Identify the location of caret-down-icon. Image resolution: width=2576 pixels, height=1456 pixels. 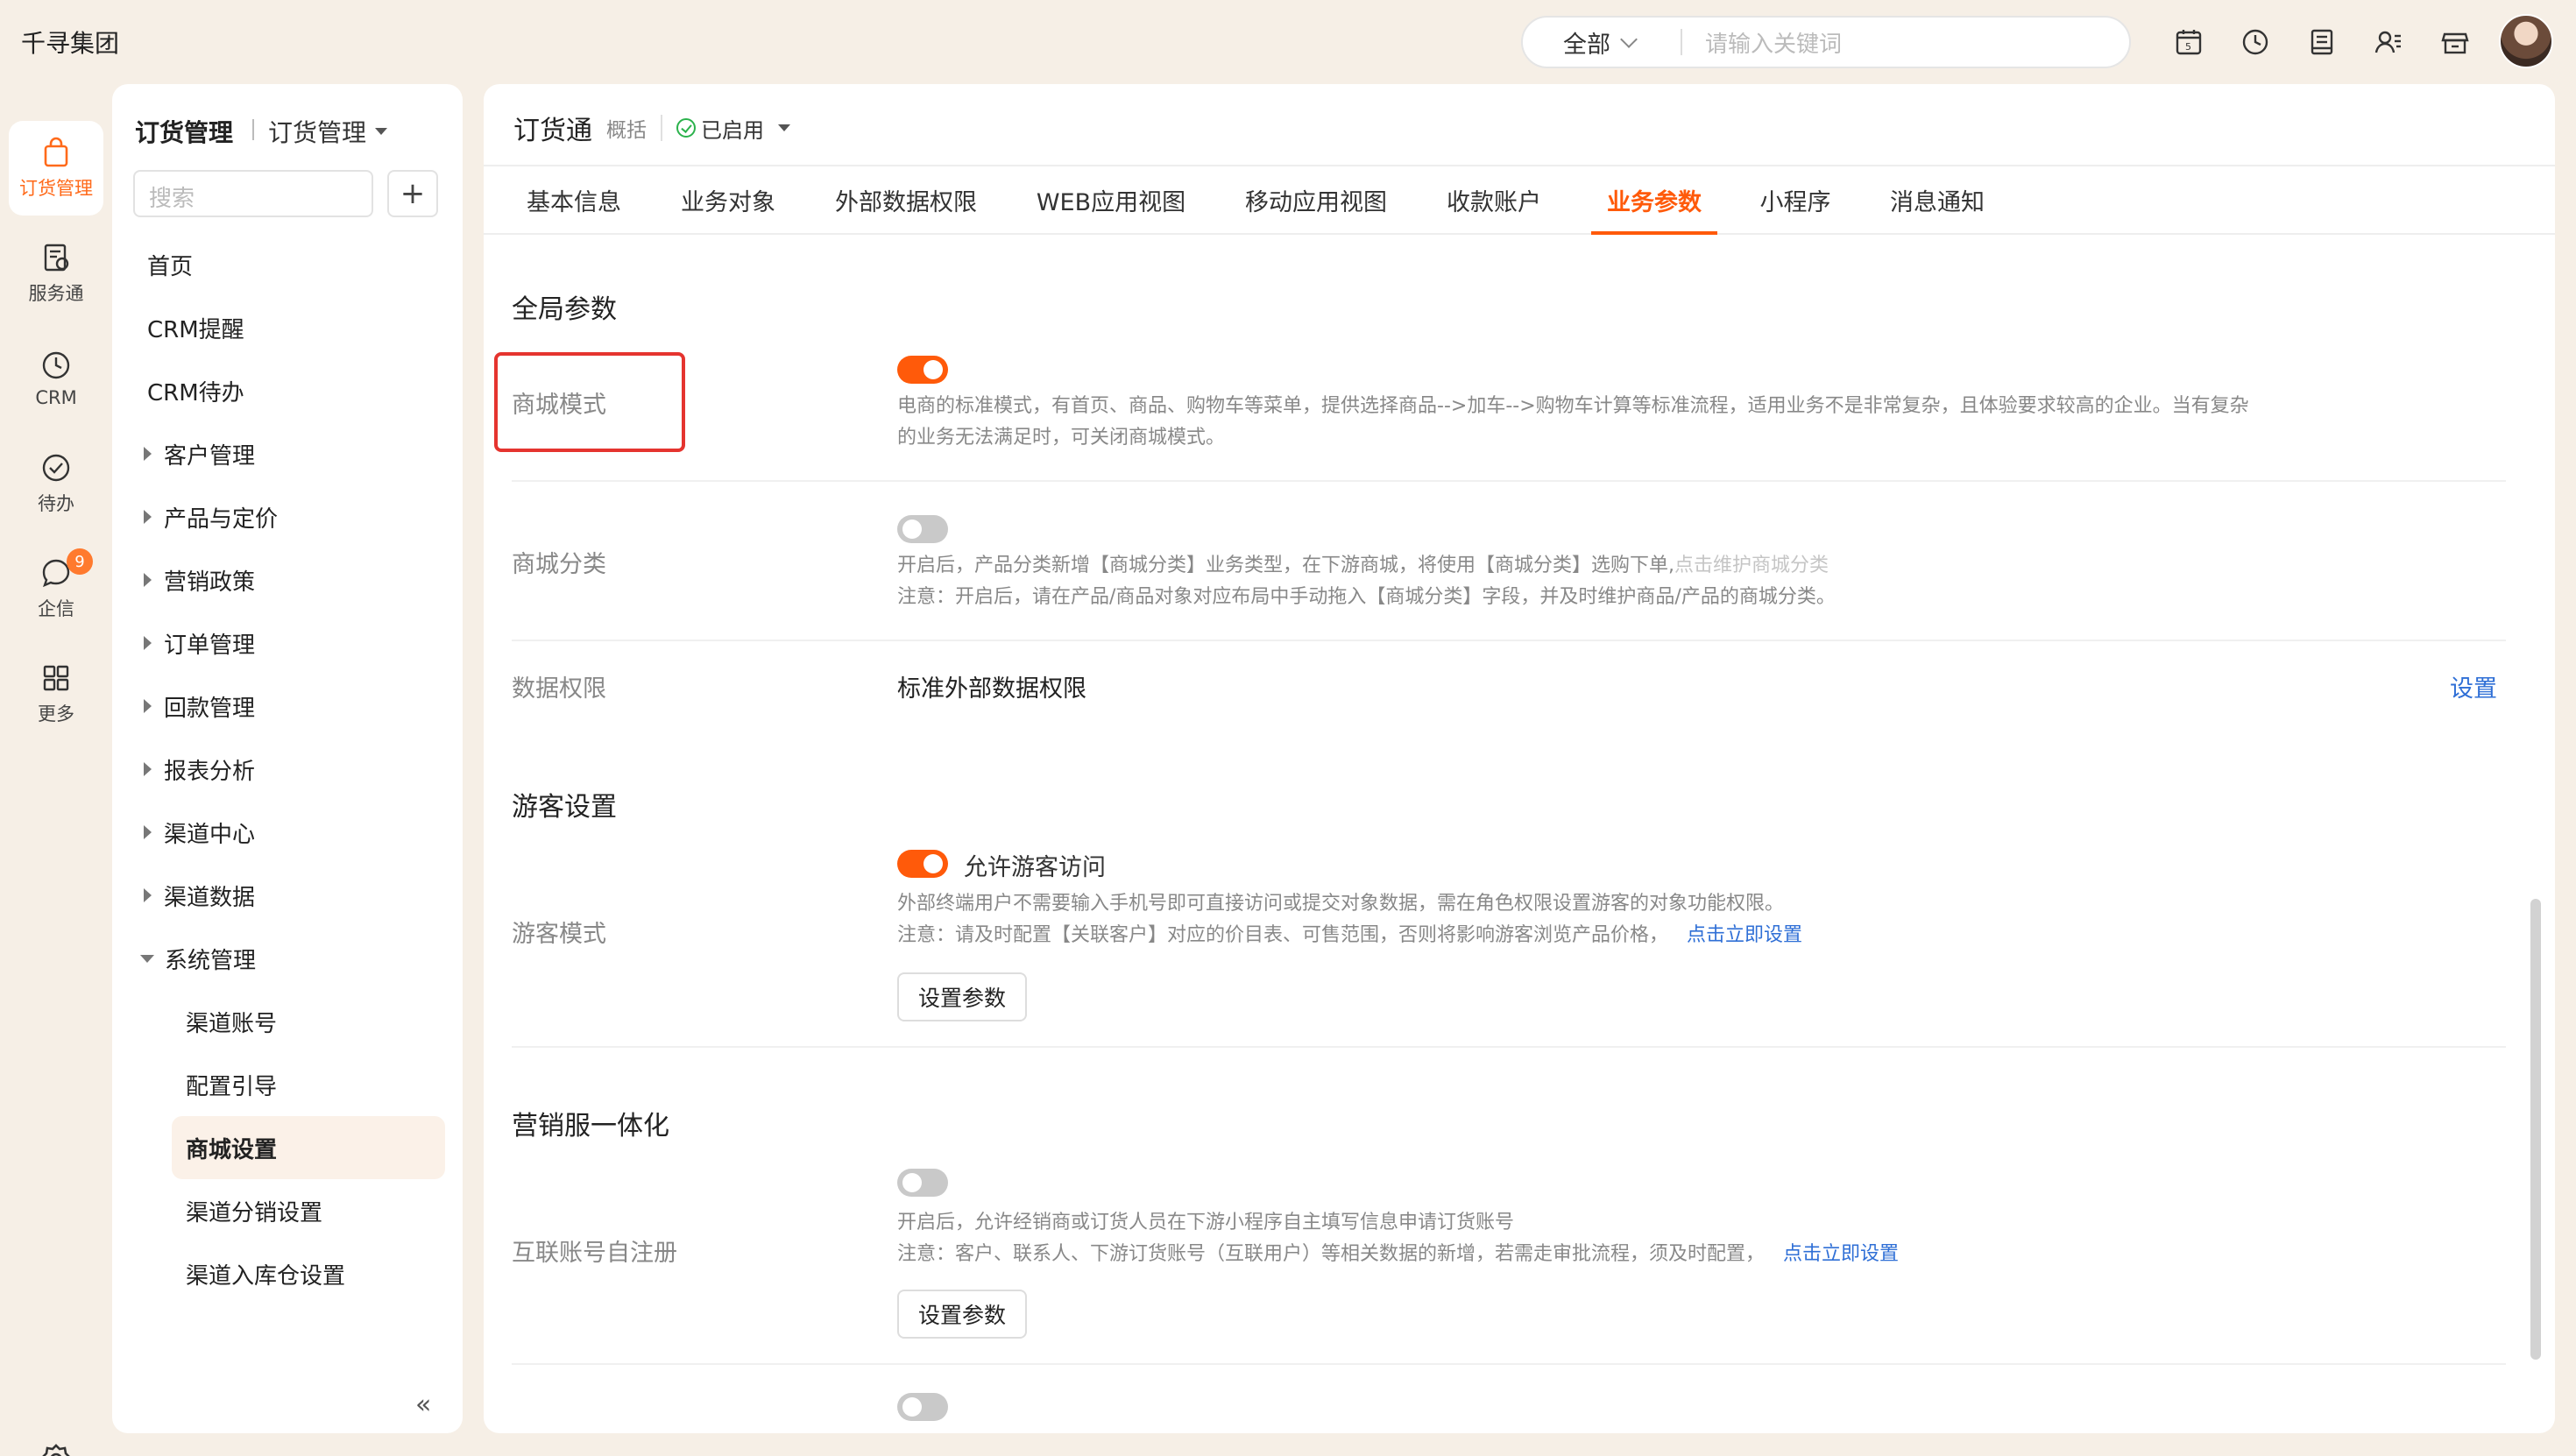
(784, 127).